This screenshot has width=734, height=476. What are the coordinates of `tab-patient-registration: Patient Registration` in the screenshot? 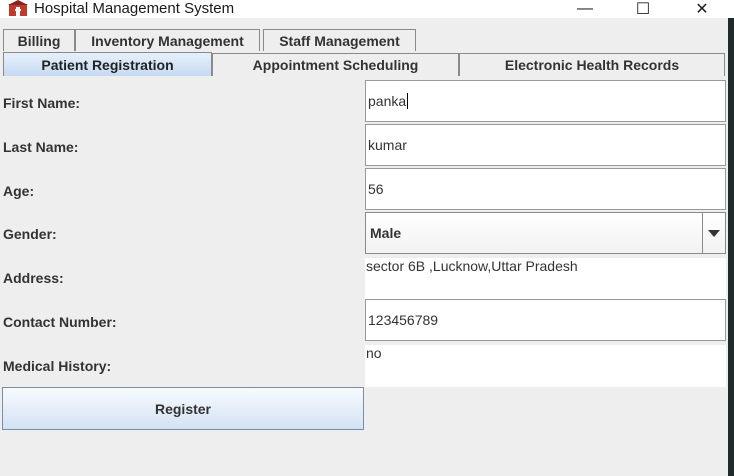 It's located at (107, 64).